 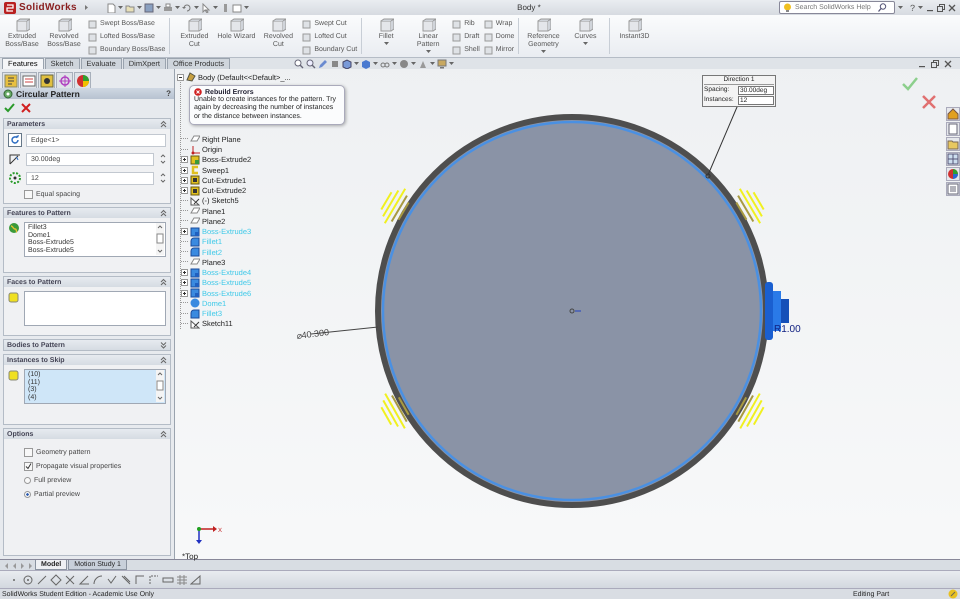 What do you see at coordinates (750, 206) in the screenshot?
I see `pattern-preview-drawing` at bounding box center [750, 206].